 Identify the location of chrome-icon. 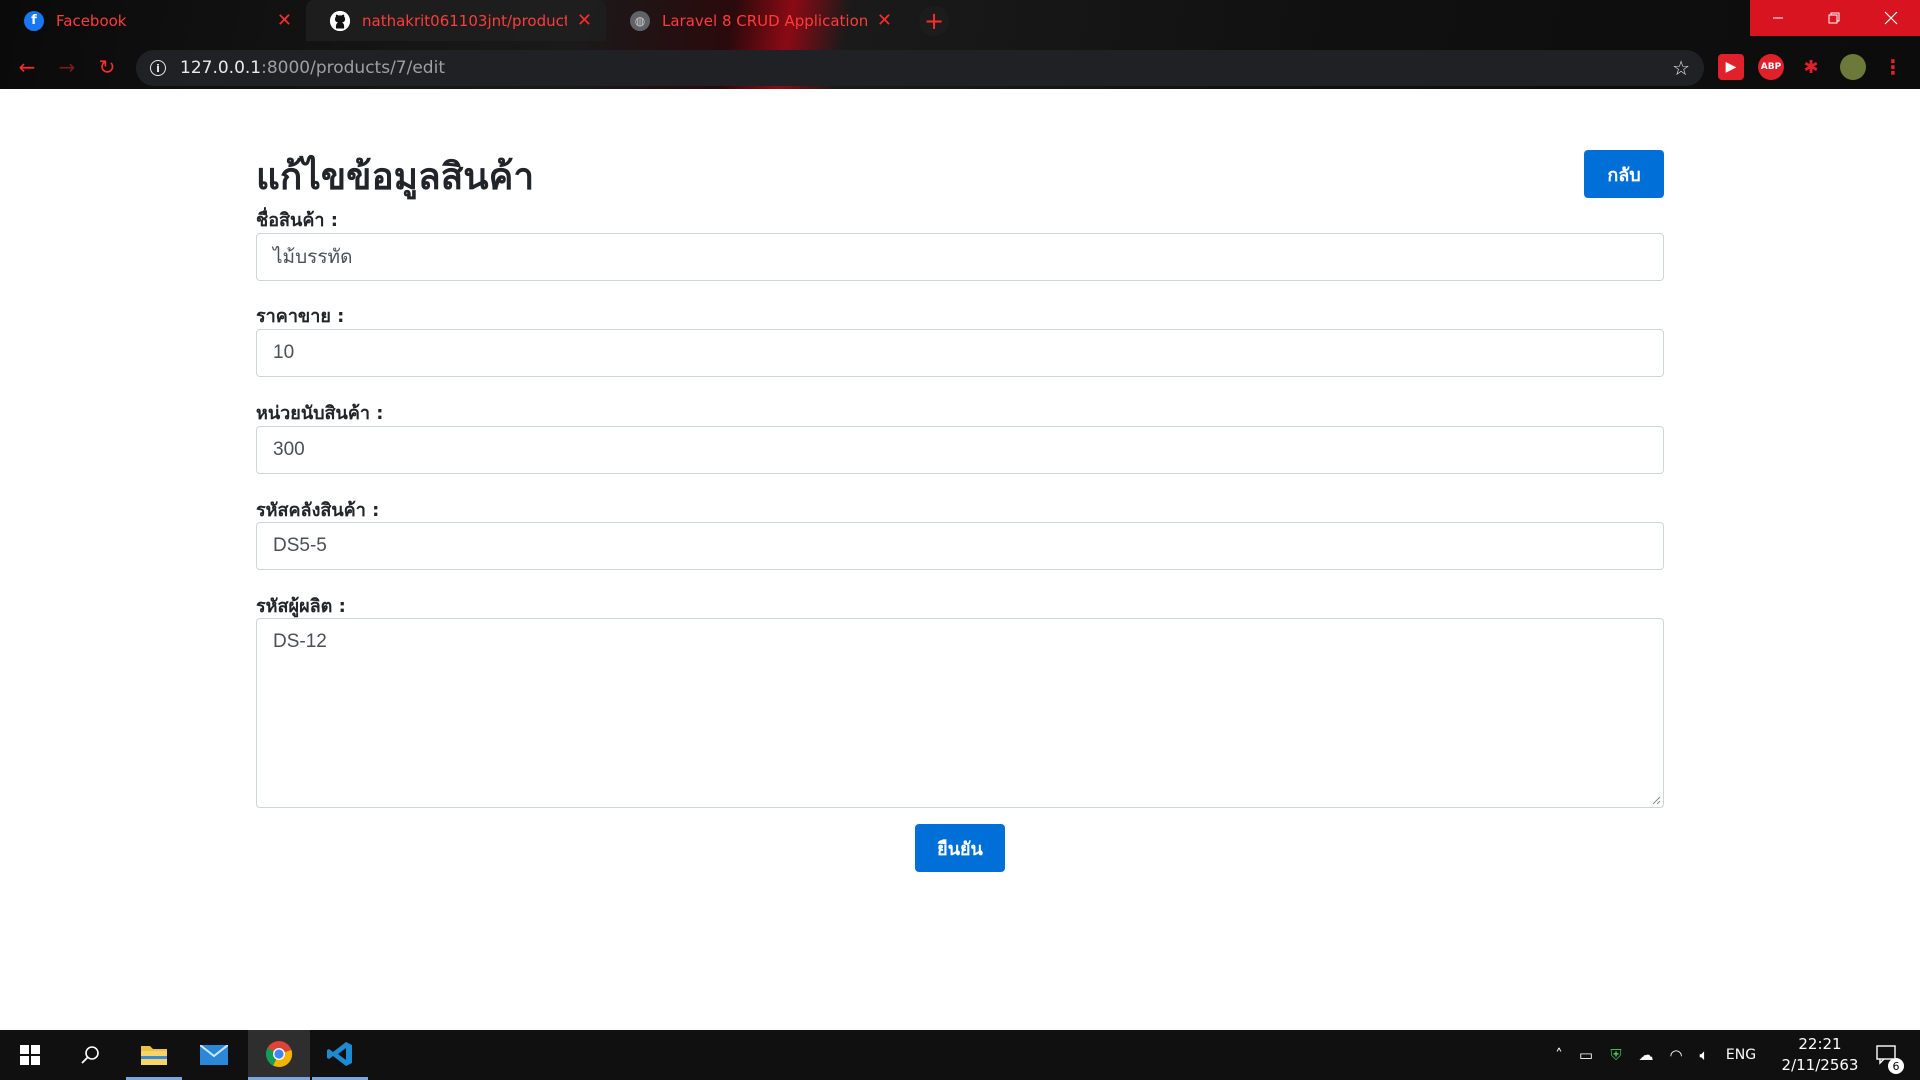
(279, 1053).